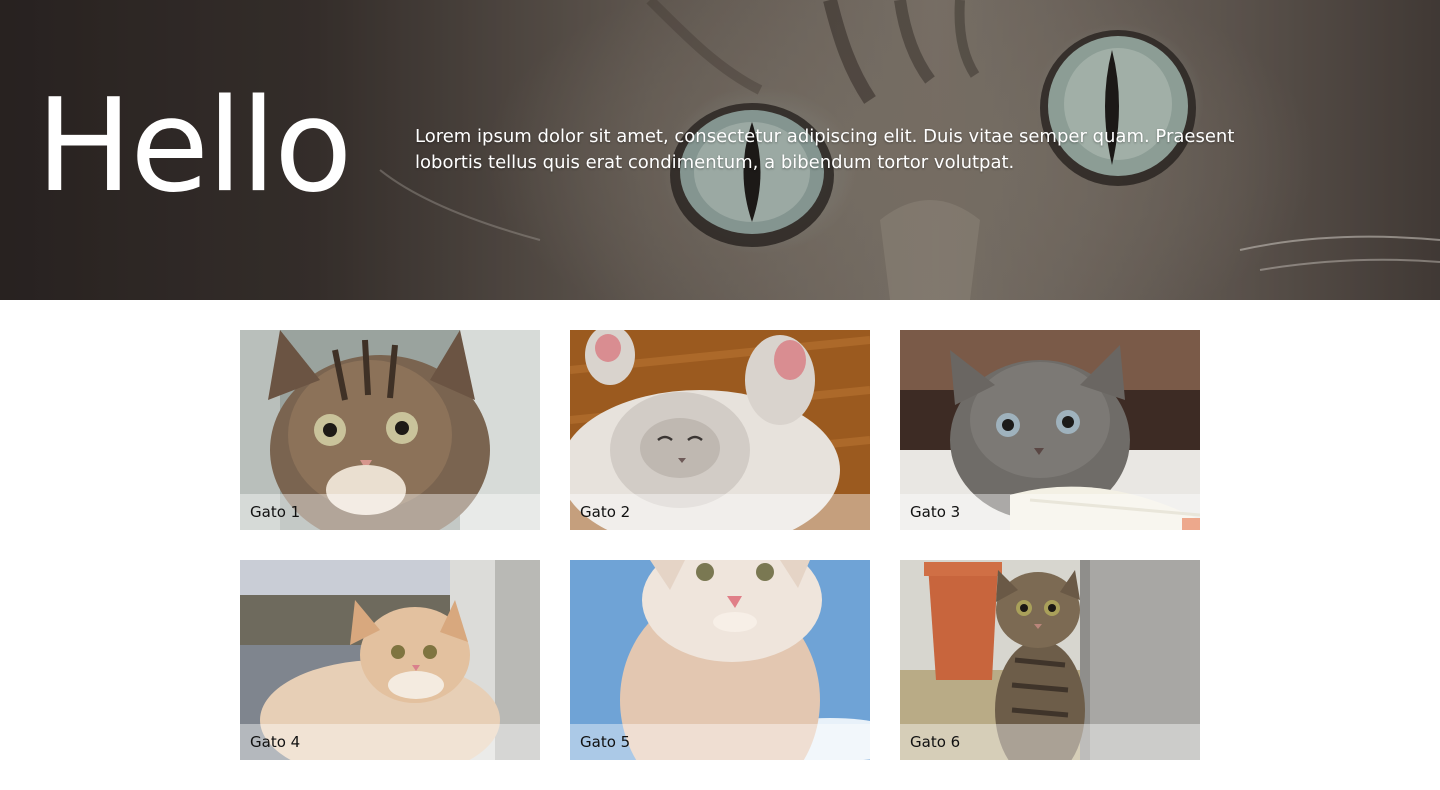 Image resolution: width=1440 pixels, height=790 pixels. Describe the element at coordinates (720, 512) in the screenshot. I see `card-caption: Gato 2` at that location.